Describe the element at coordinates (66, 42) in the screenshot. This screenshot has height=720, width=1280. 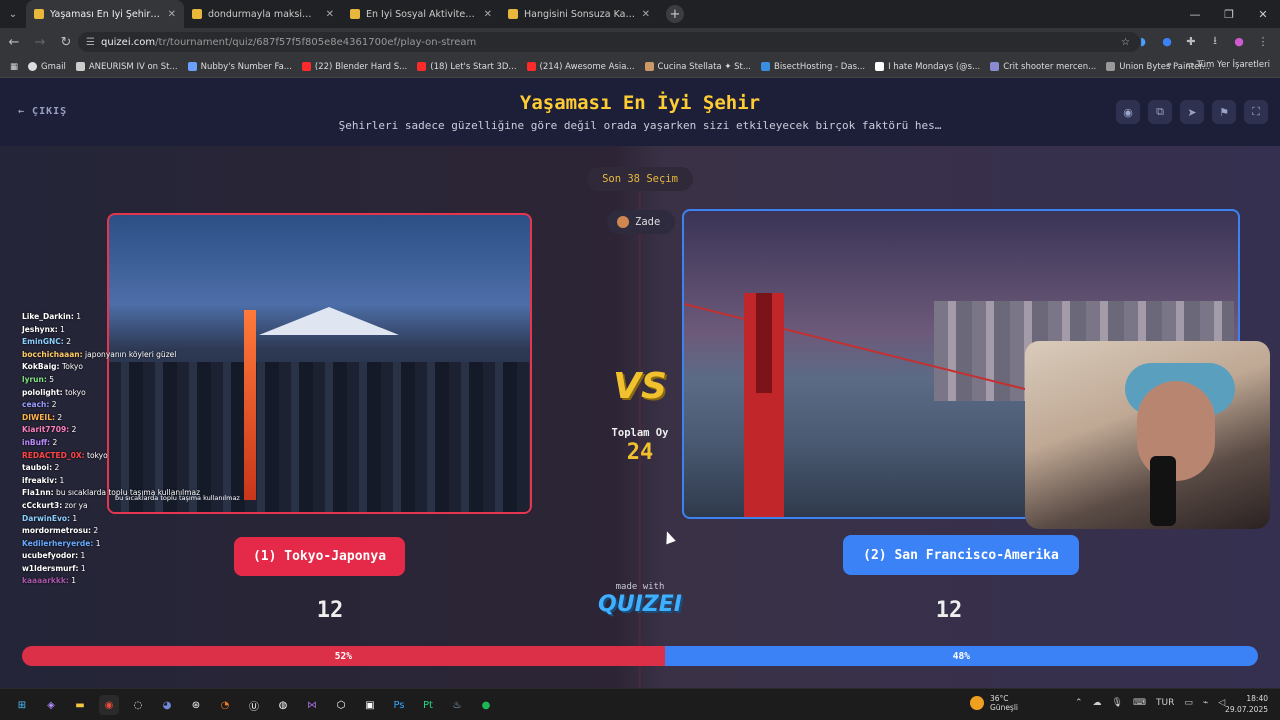
I see `reload-icon: ↻` at that location.